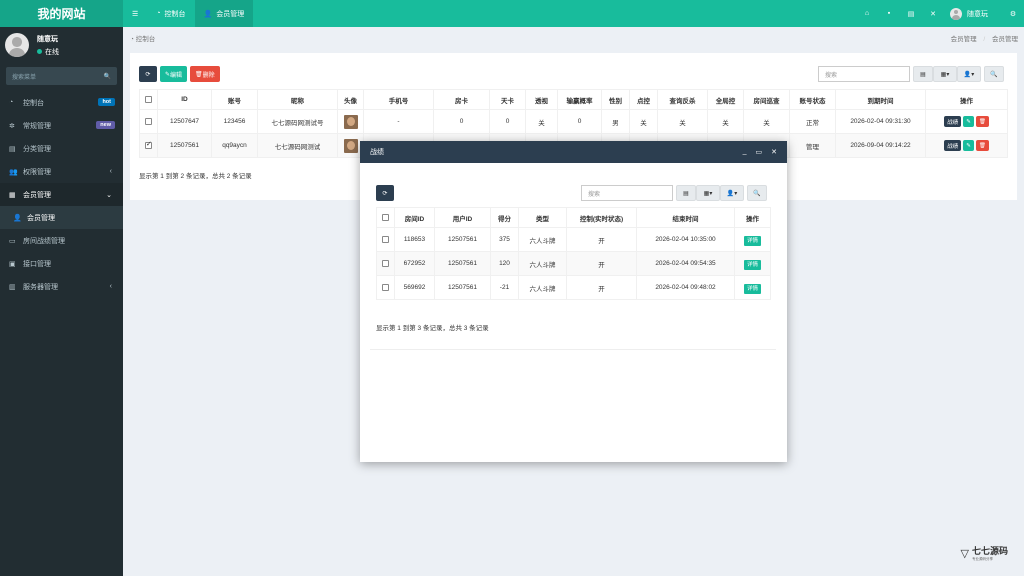  Describe the element at coordinates (297, 121) in the screenshot. I see `cell-nickname: 七七源码网测试号` at that location.